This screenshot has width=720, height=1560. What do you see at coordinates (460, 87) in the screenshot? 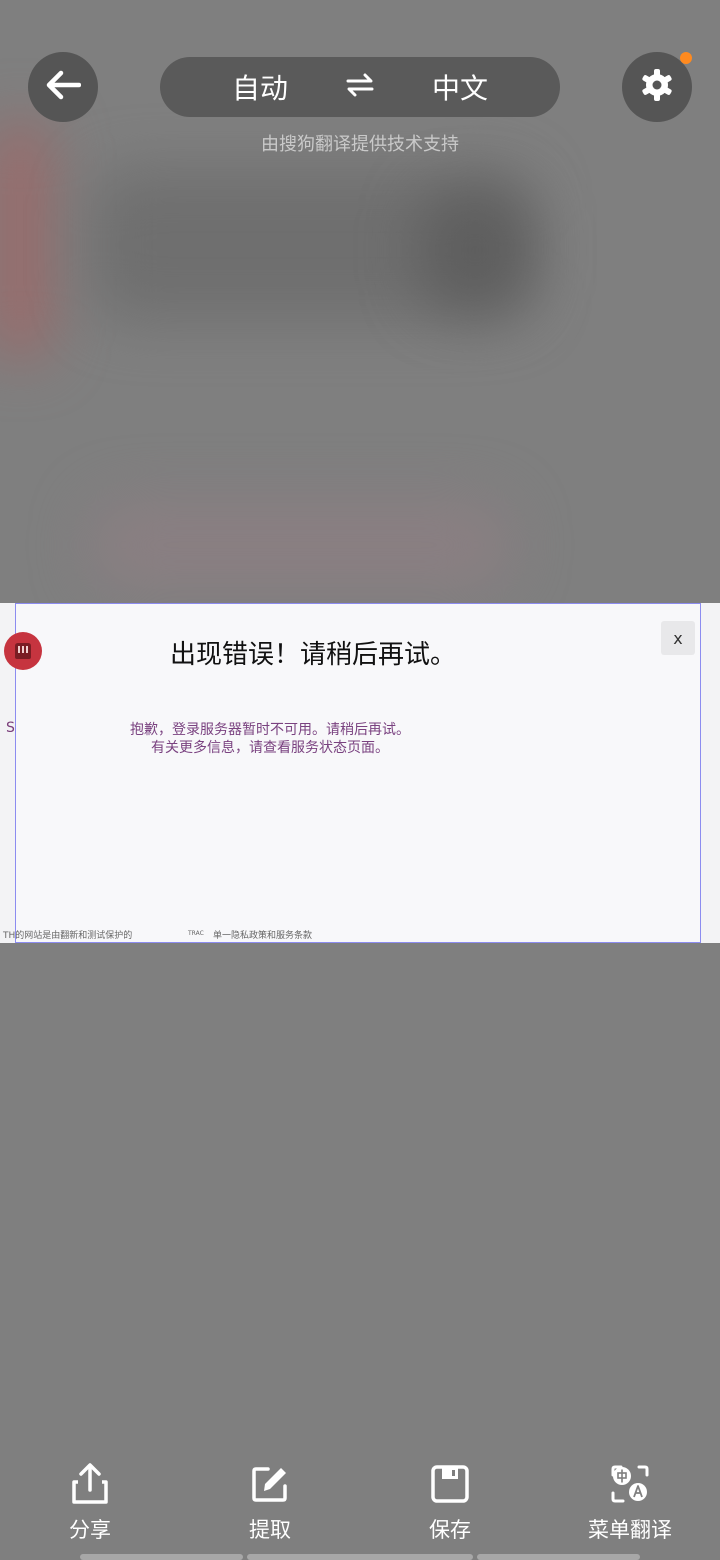
I see `target-language: 中文` at bounding box center [460, 87].